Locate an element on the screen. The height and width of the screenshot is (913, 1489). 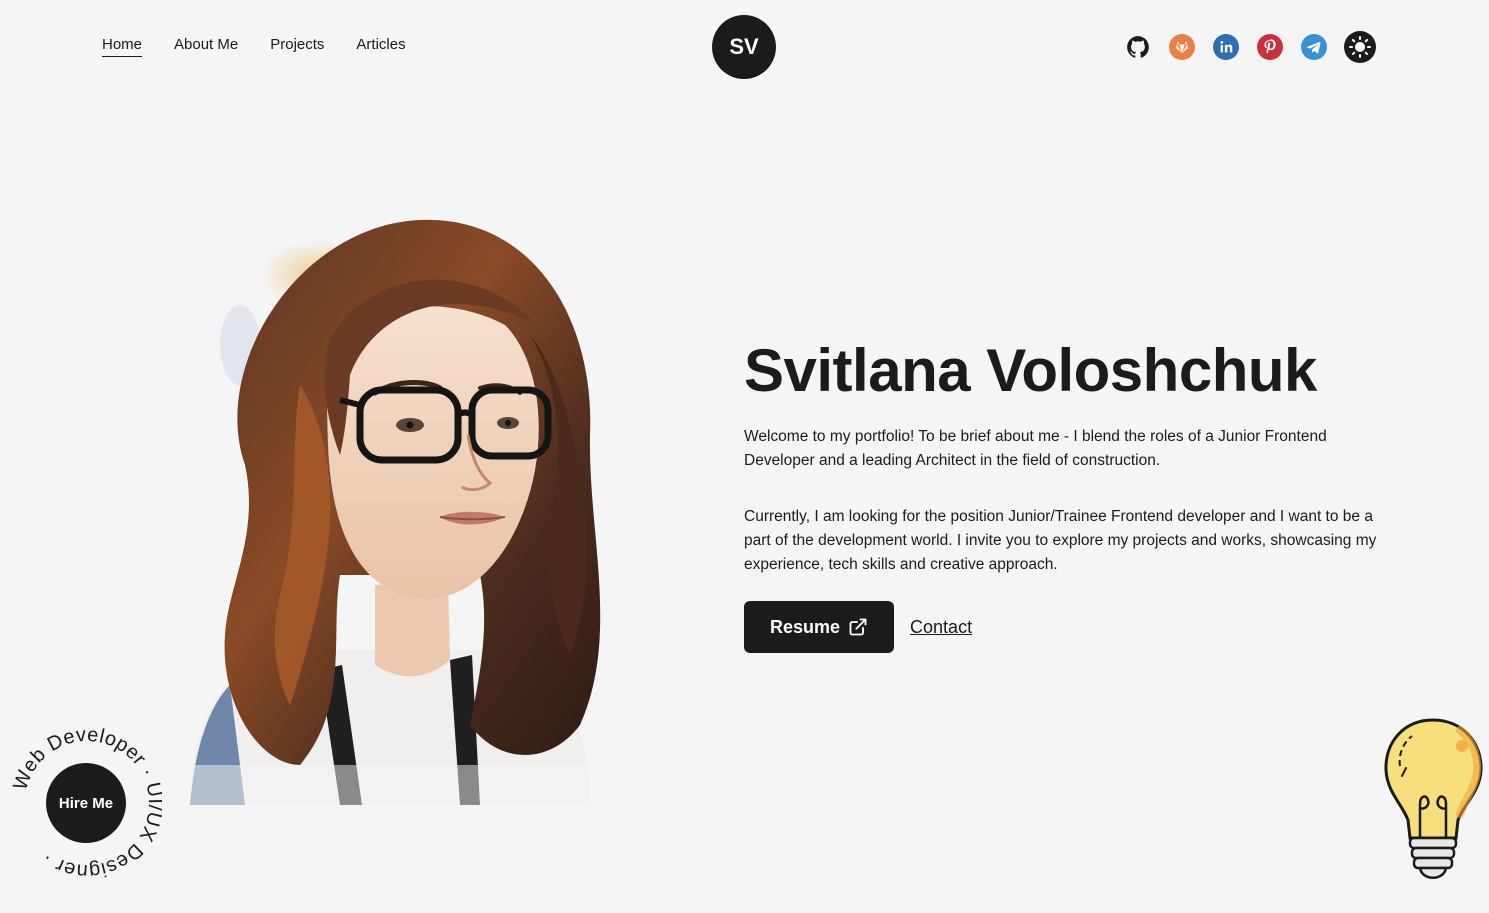
hire-me-badge: Web Developer · UI/UX Designer · Hire Me is located at coordinates (87, 803).